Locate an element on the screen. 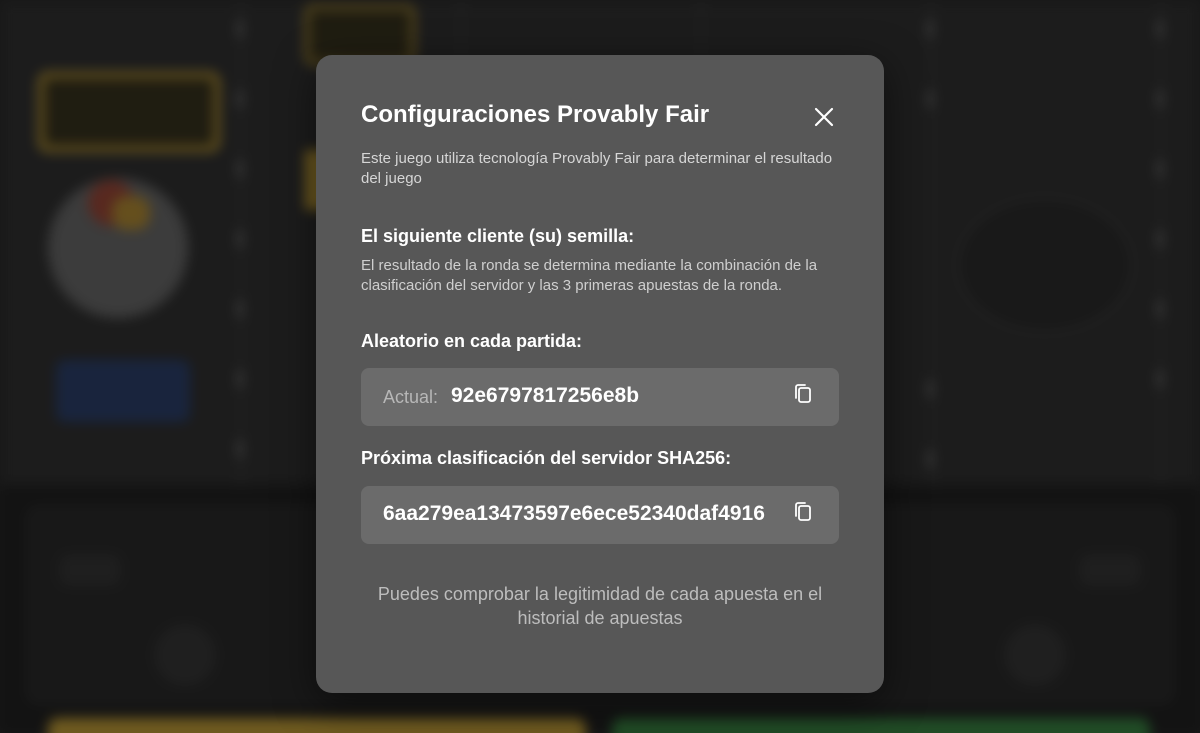 The image size is (1200, 733). current-seed-label: Actual: is located at coordinates (411, 397).